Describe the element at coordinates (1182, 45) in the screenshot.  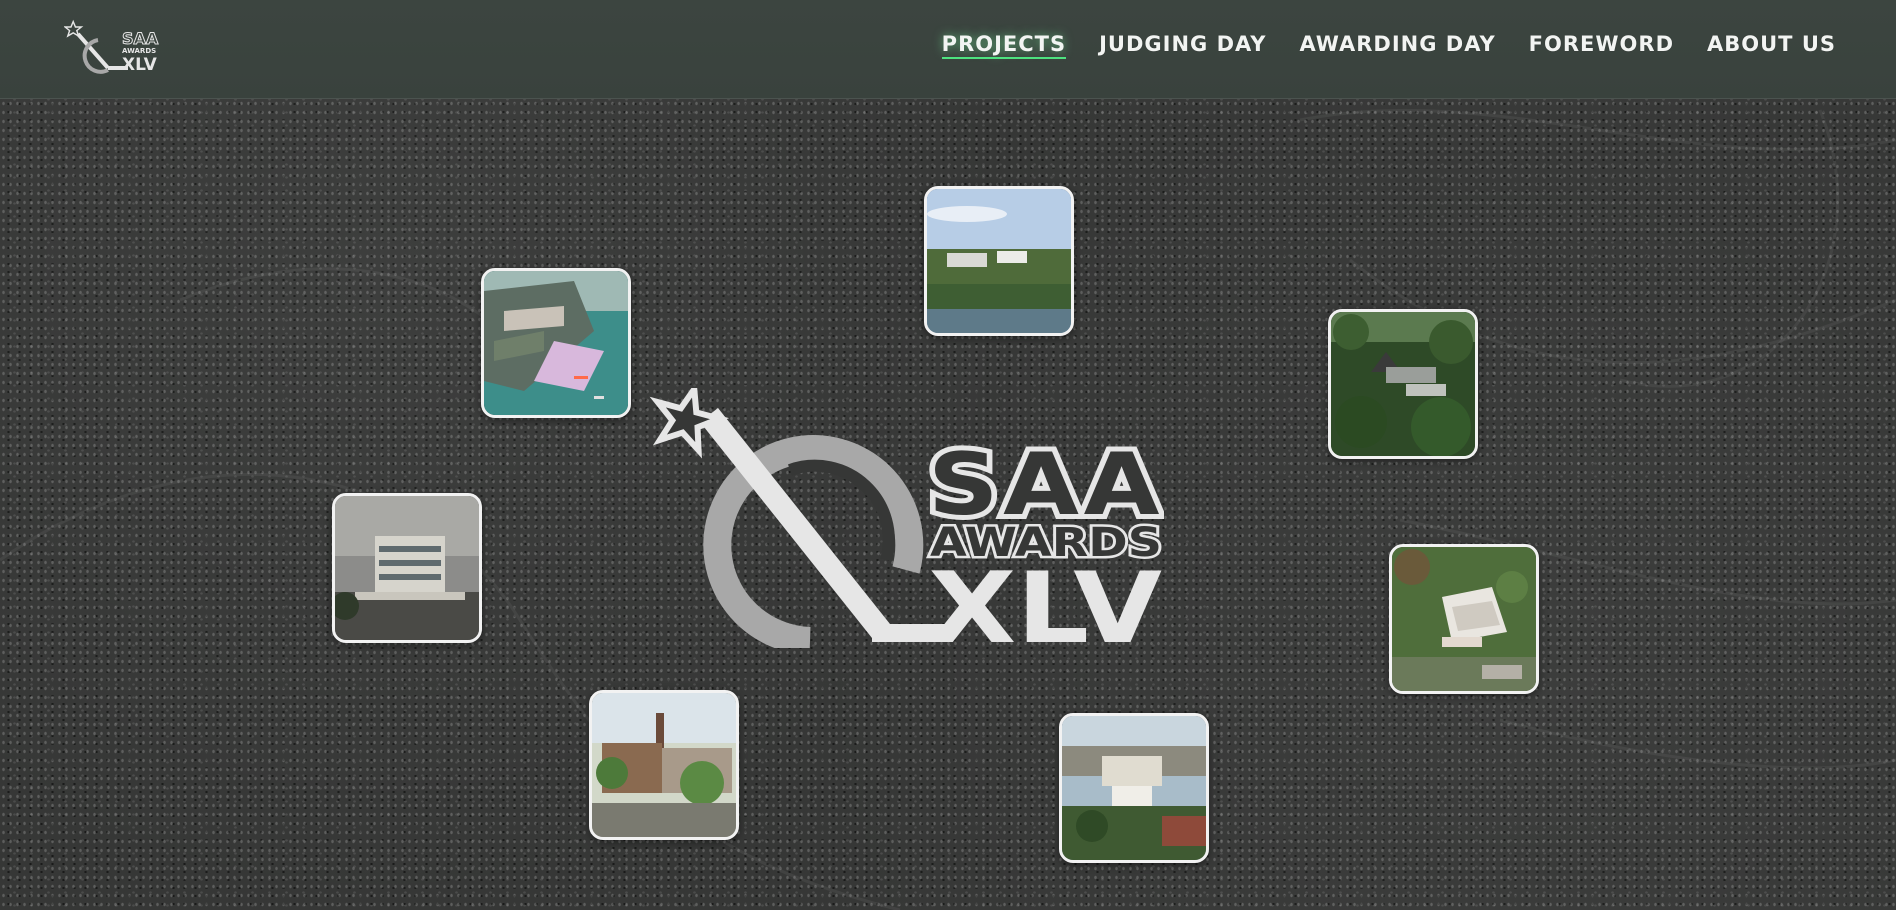
I see `nav-judging-day: JUDGING DAY` at that location.